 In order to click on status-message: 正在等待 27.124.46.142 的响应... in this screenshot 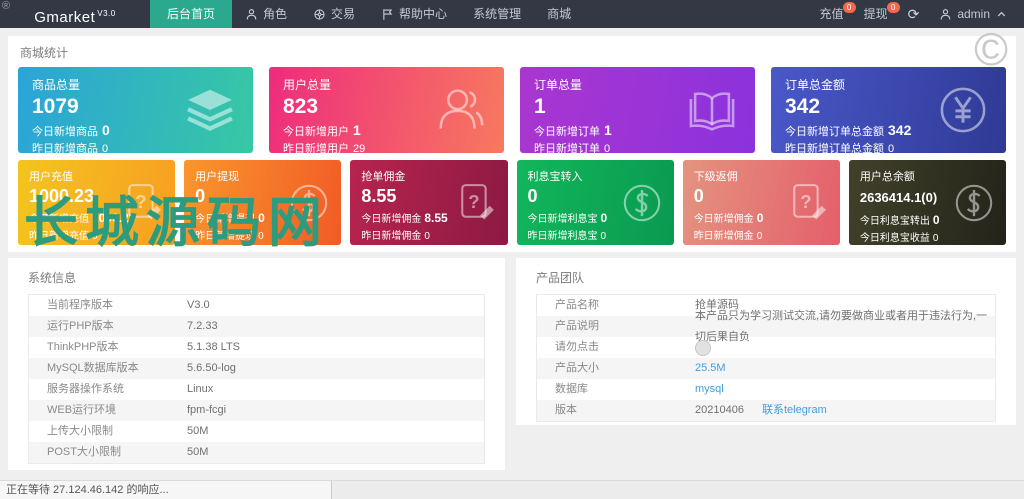, I will do `click(166, 490)`.